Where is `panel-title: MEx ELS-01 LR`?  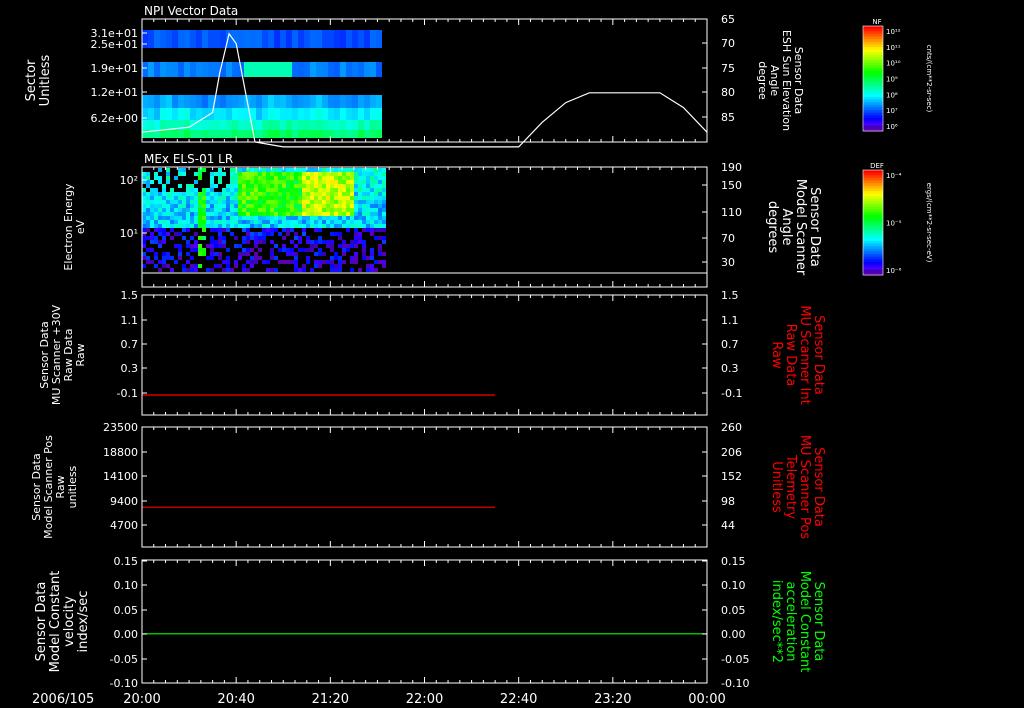 panel-title: MEx ELS-01 LR is located at coordinates (188, 159).